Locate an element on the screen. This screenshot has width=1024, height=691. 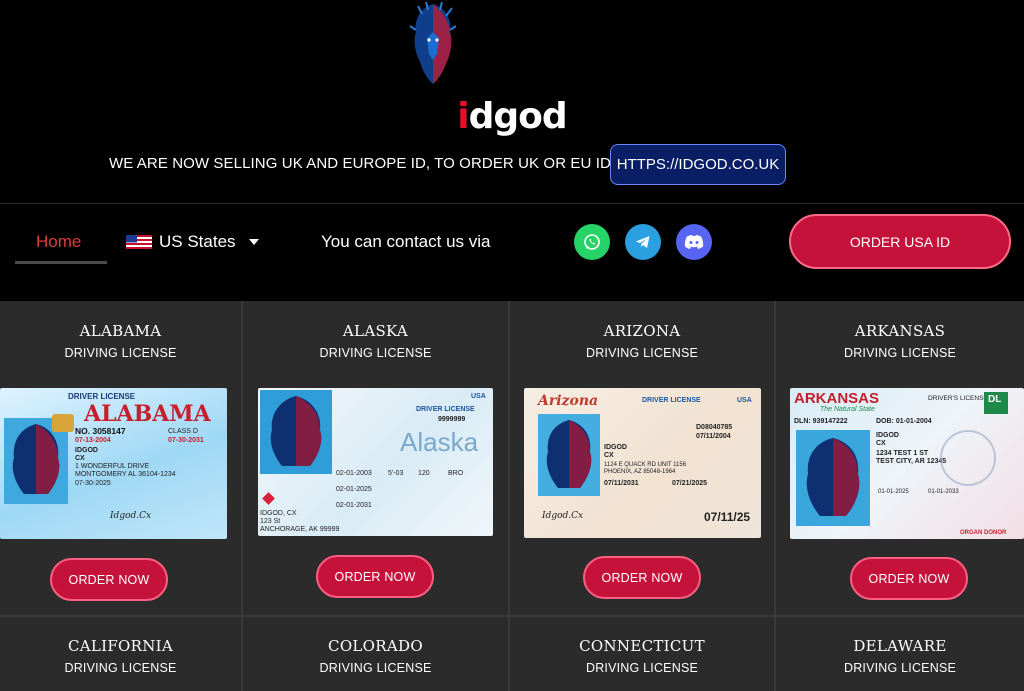
state-name: ALABAMA is located at coordinates (120, 331).